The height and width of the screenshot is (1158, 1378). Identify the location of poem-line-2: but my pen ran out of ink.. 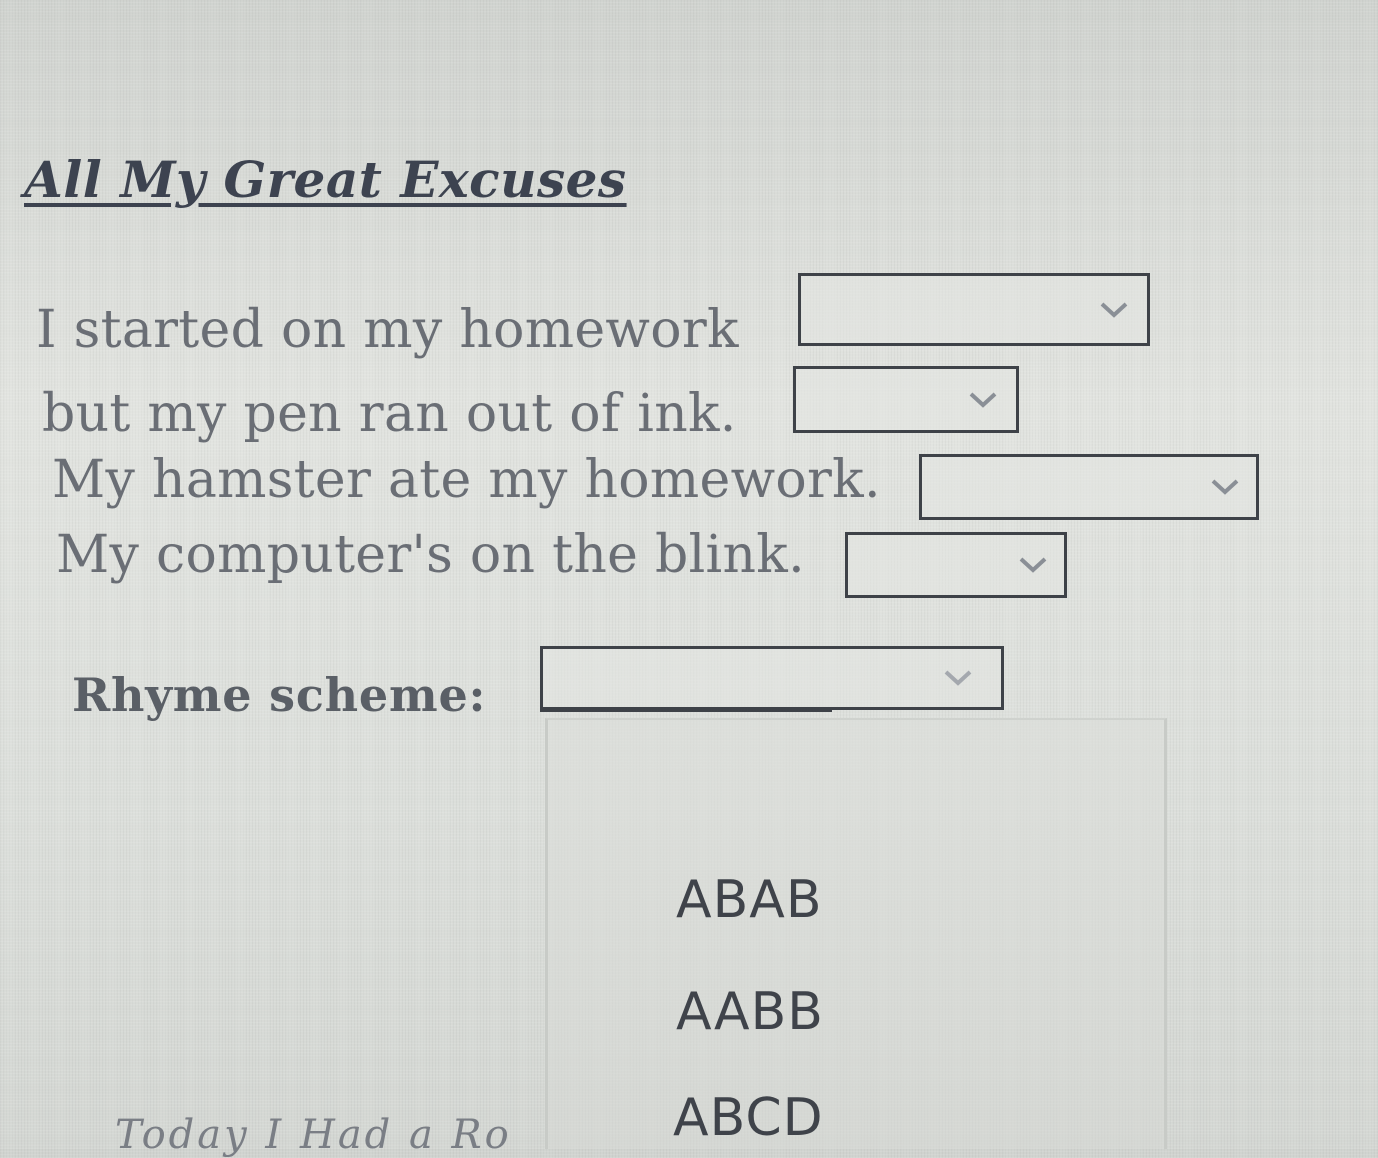
(389, 414).